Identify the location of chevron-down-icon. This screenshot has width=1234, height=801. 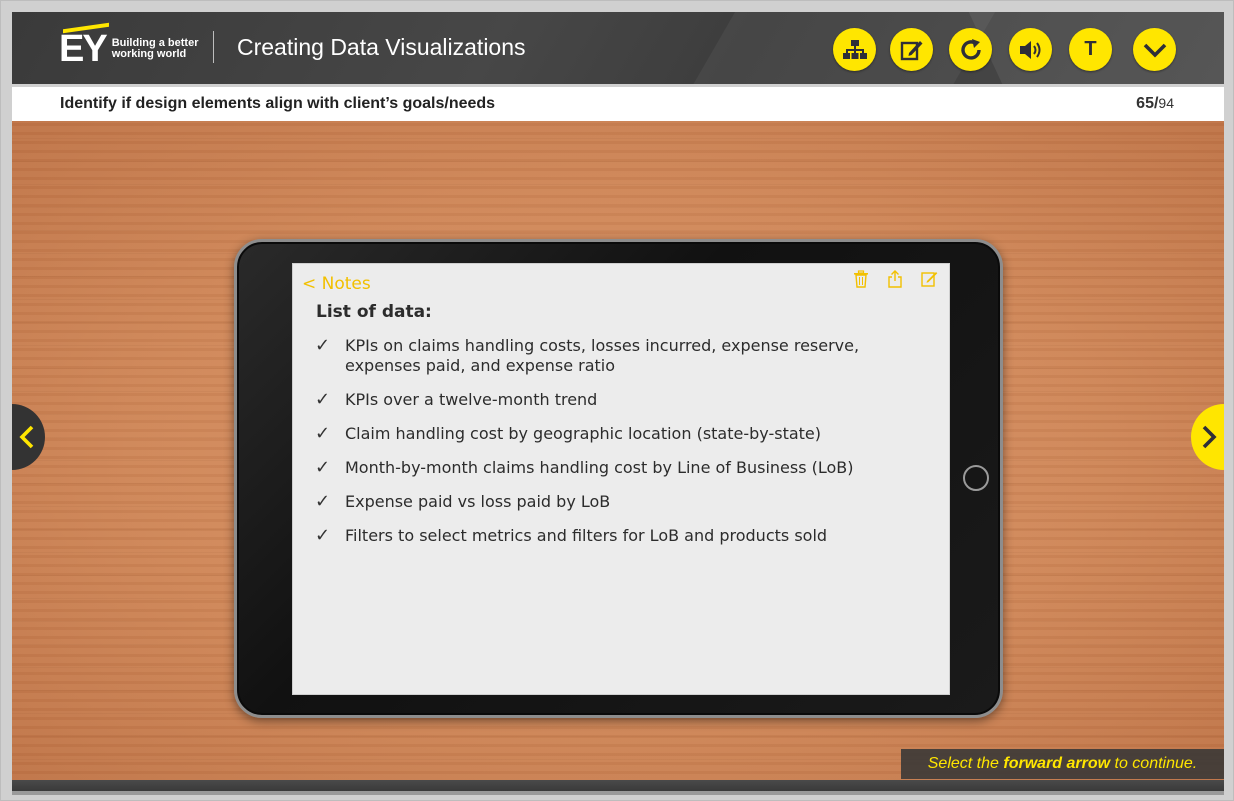
(1154, 50).